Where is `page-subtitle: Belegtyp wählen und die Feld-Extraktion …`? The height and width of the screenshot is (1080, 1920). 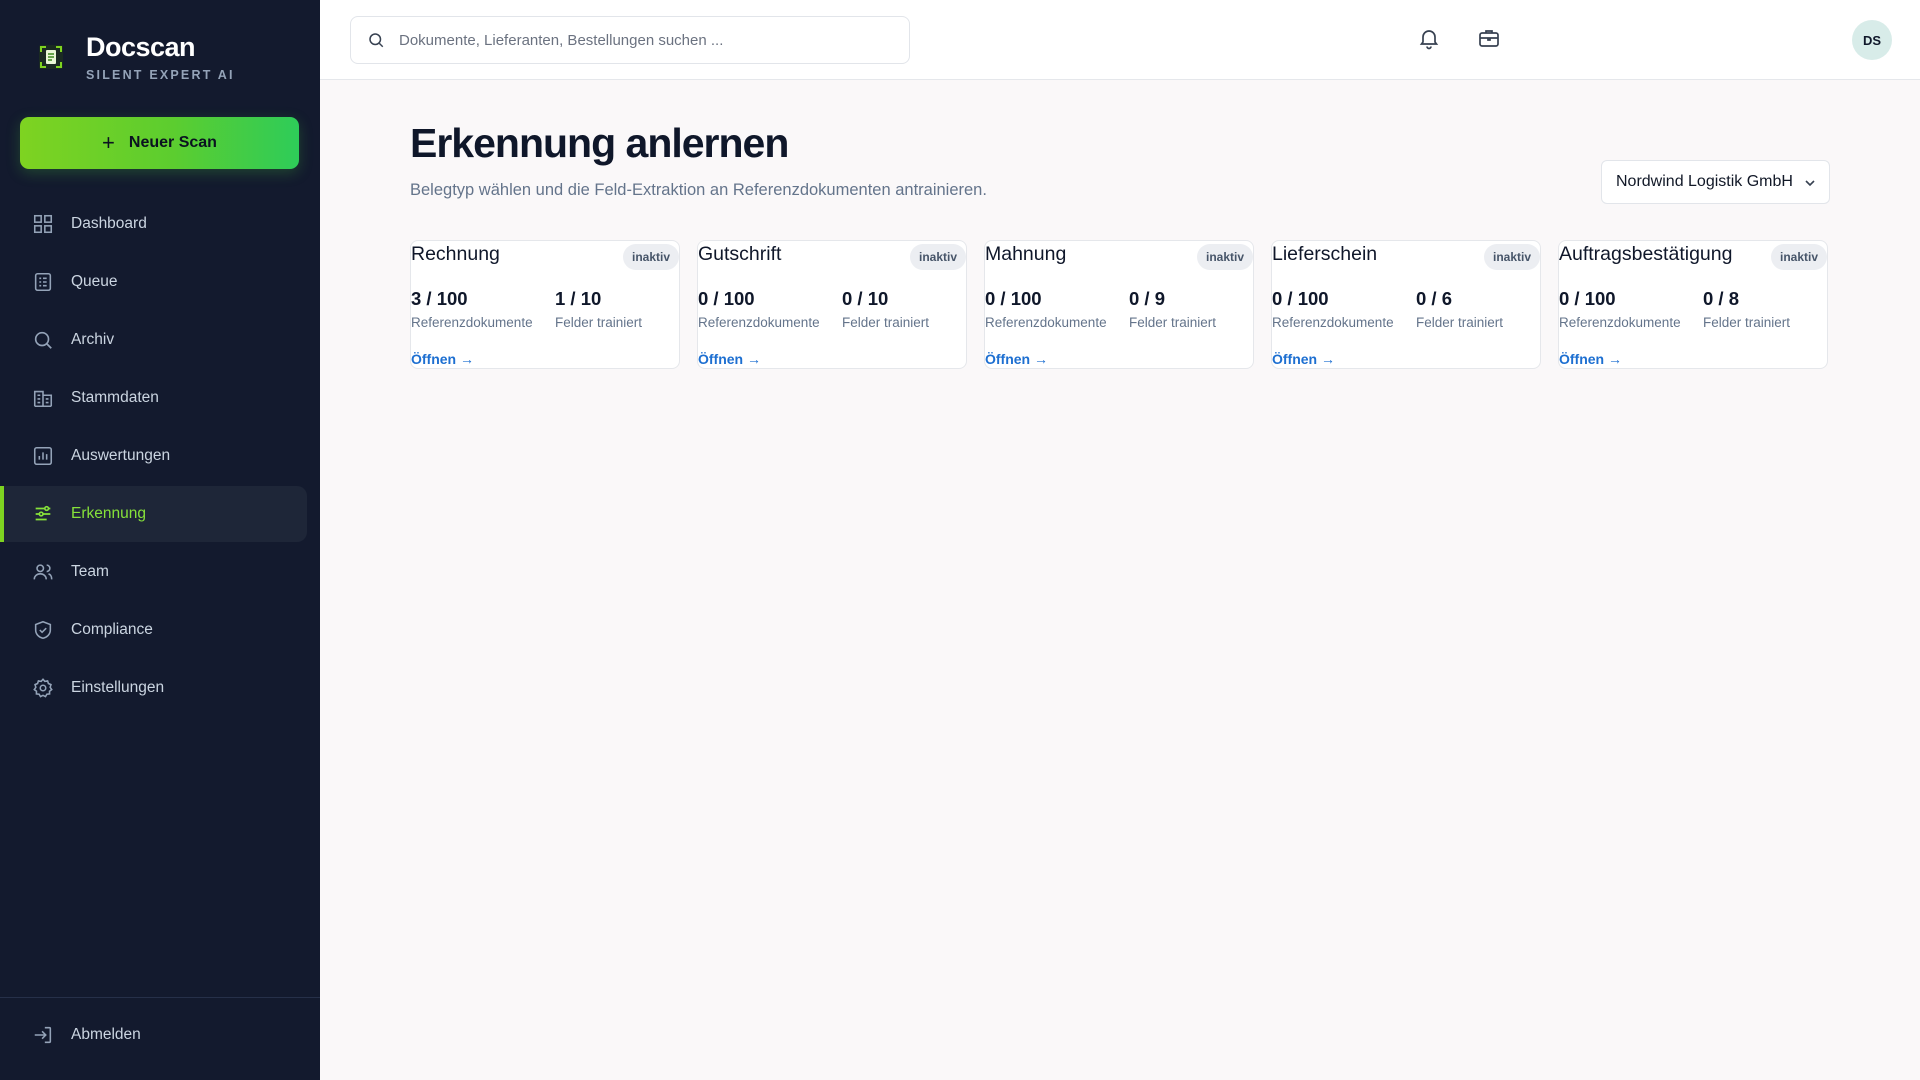
page-subtitle: Belegtyp wählen und die Feld-Extraktion … is located at coordinates (698, 190).